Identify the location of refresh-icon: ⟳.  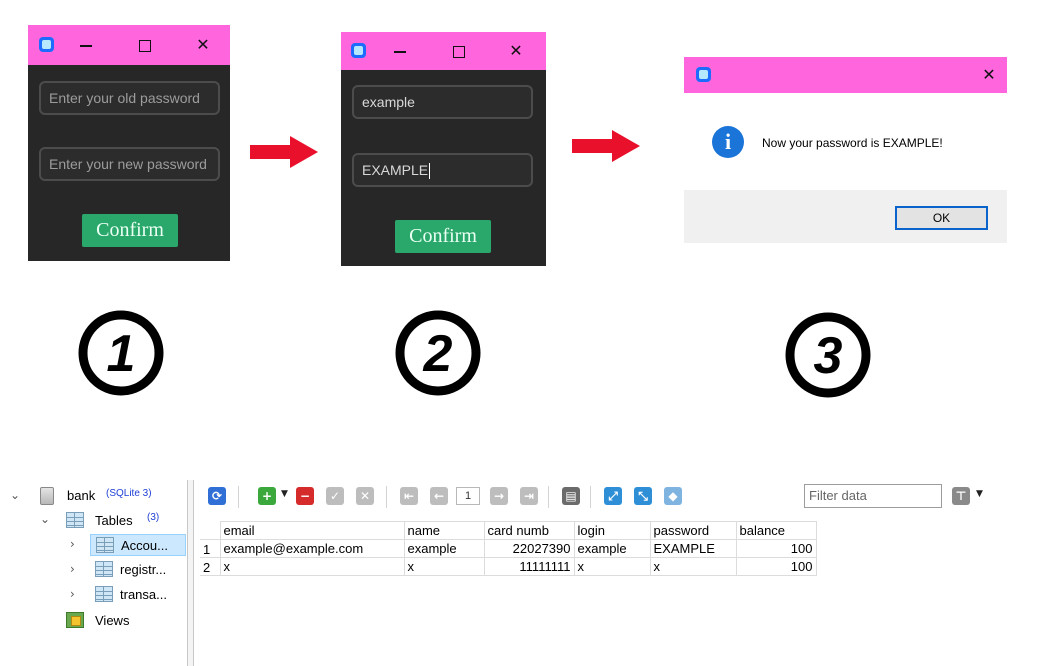
(217, 496).